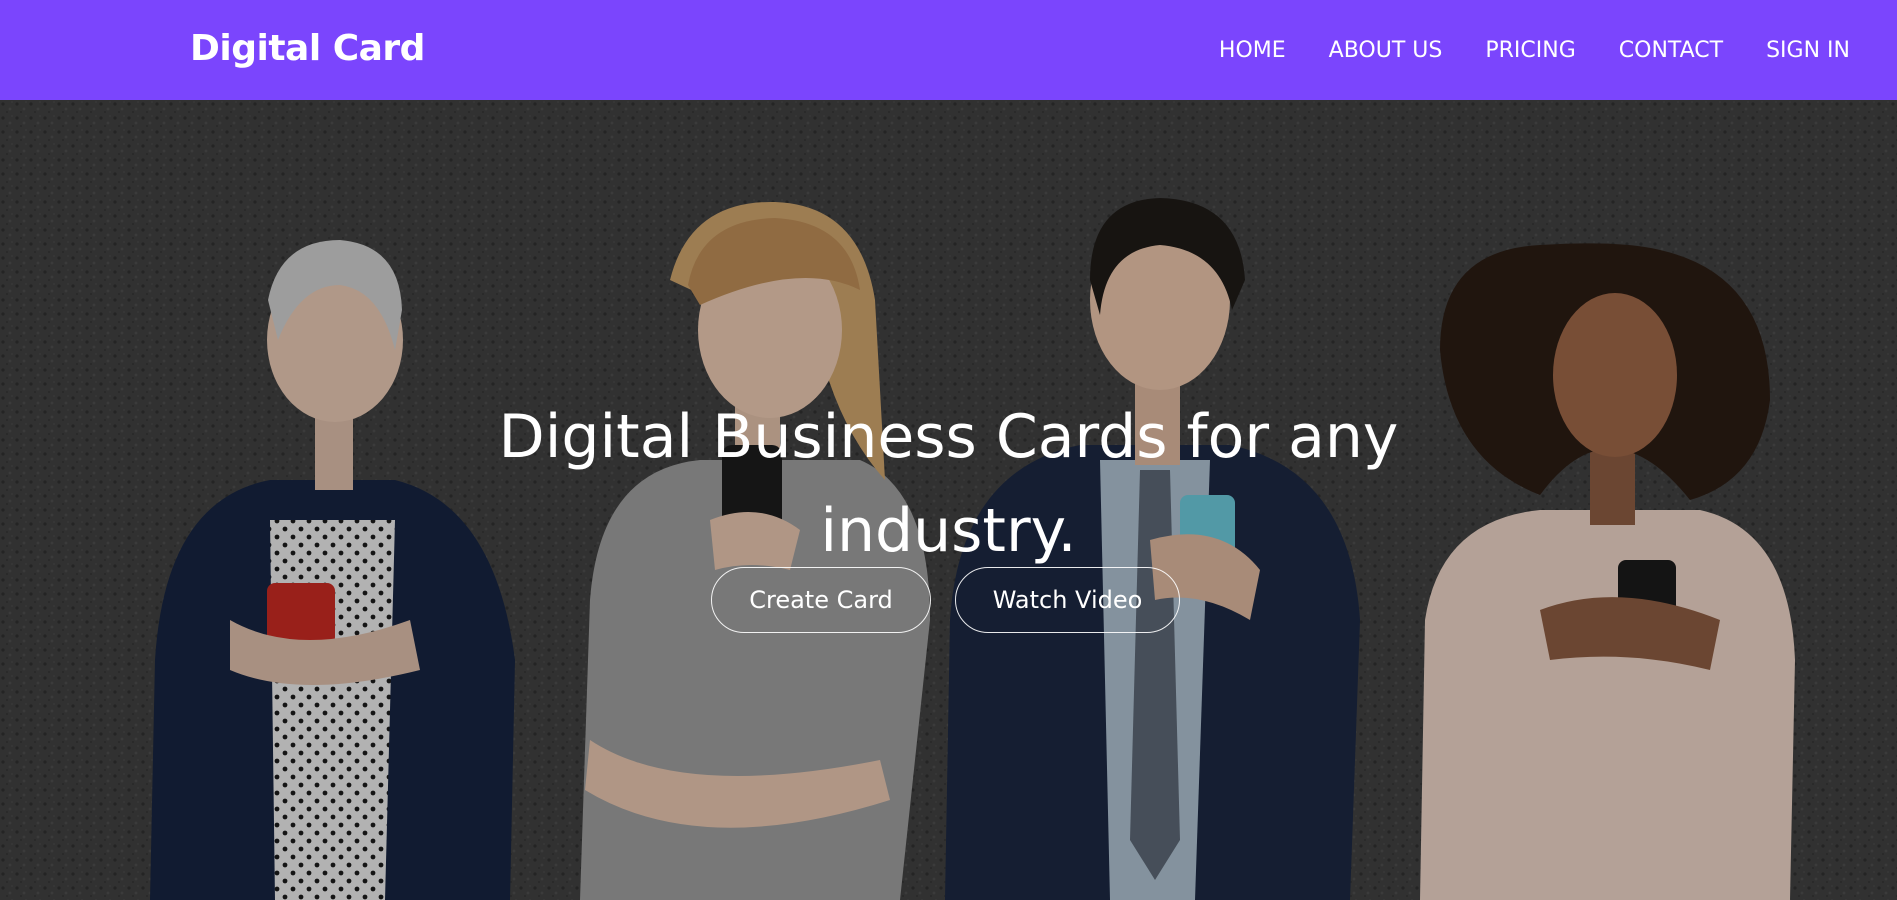  Describe the element at coordinates (821, 600) in the screenshot. I see `create-card-button: Create Card` at that location.